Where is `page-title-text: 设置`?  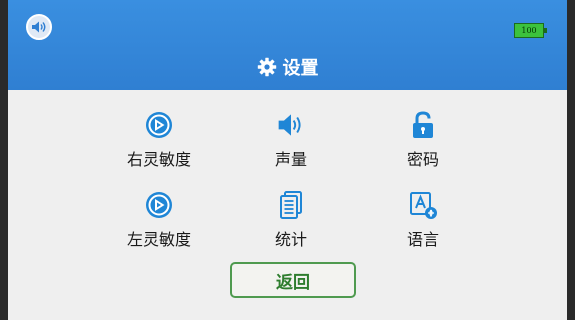
page-title-text: 设置 is located at coordinates (300, 68).